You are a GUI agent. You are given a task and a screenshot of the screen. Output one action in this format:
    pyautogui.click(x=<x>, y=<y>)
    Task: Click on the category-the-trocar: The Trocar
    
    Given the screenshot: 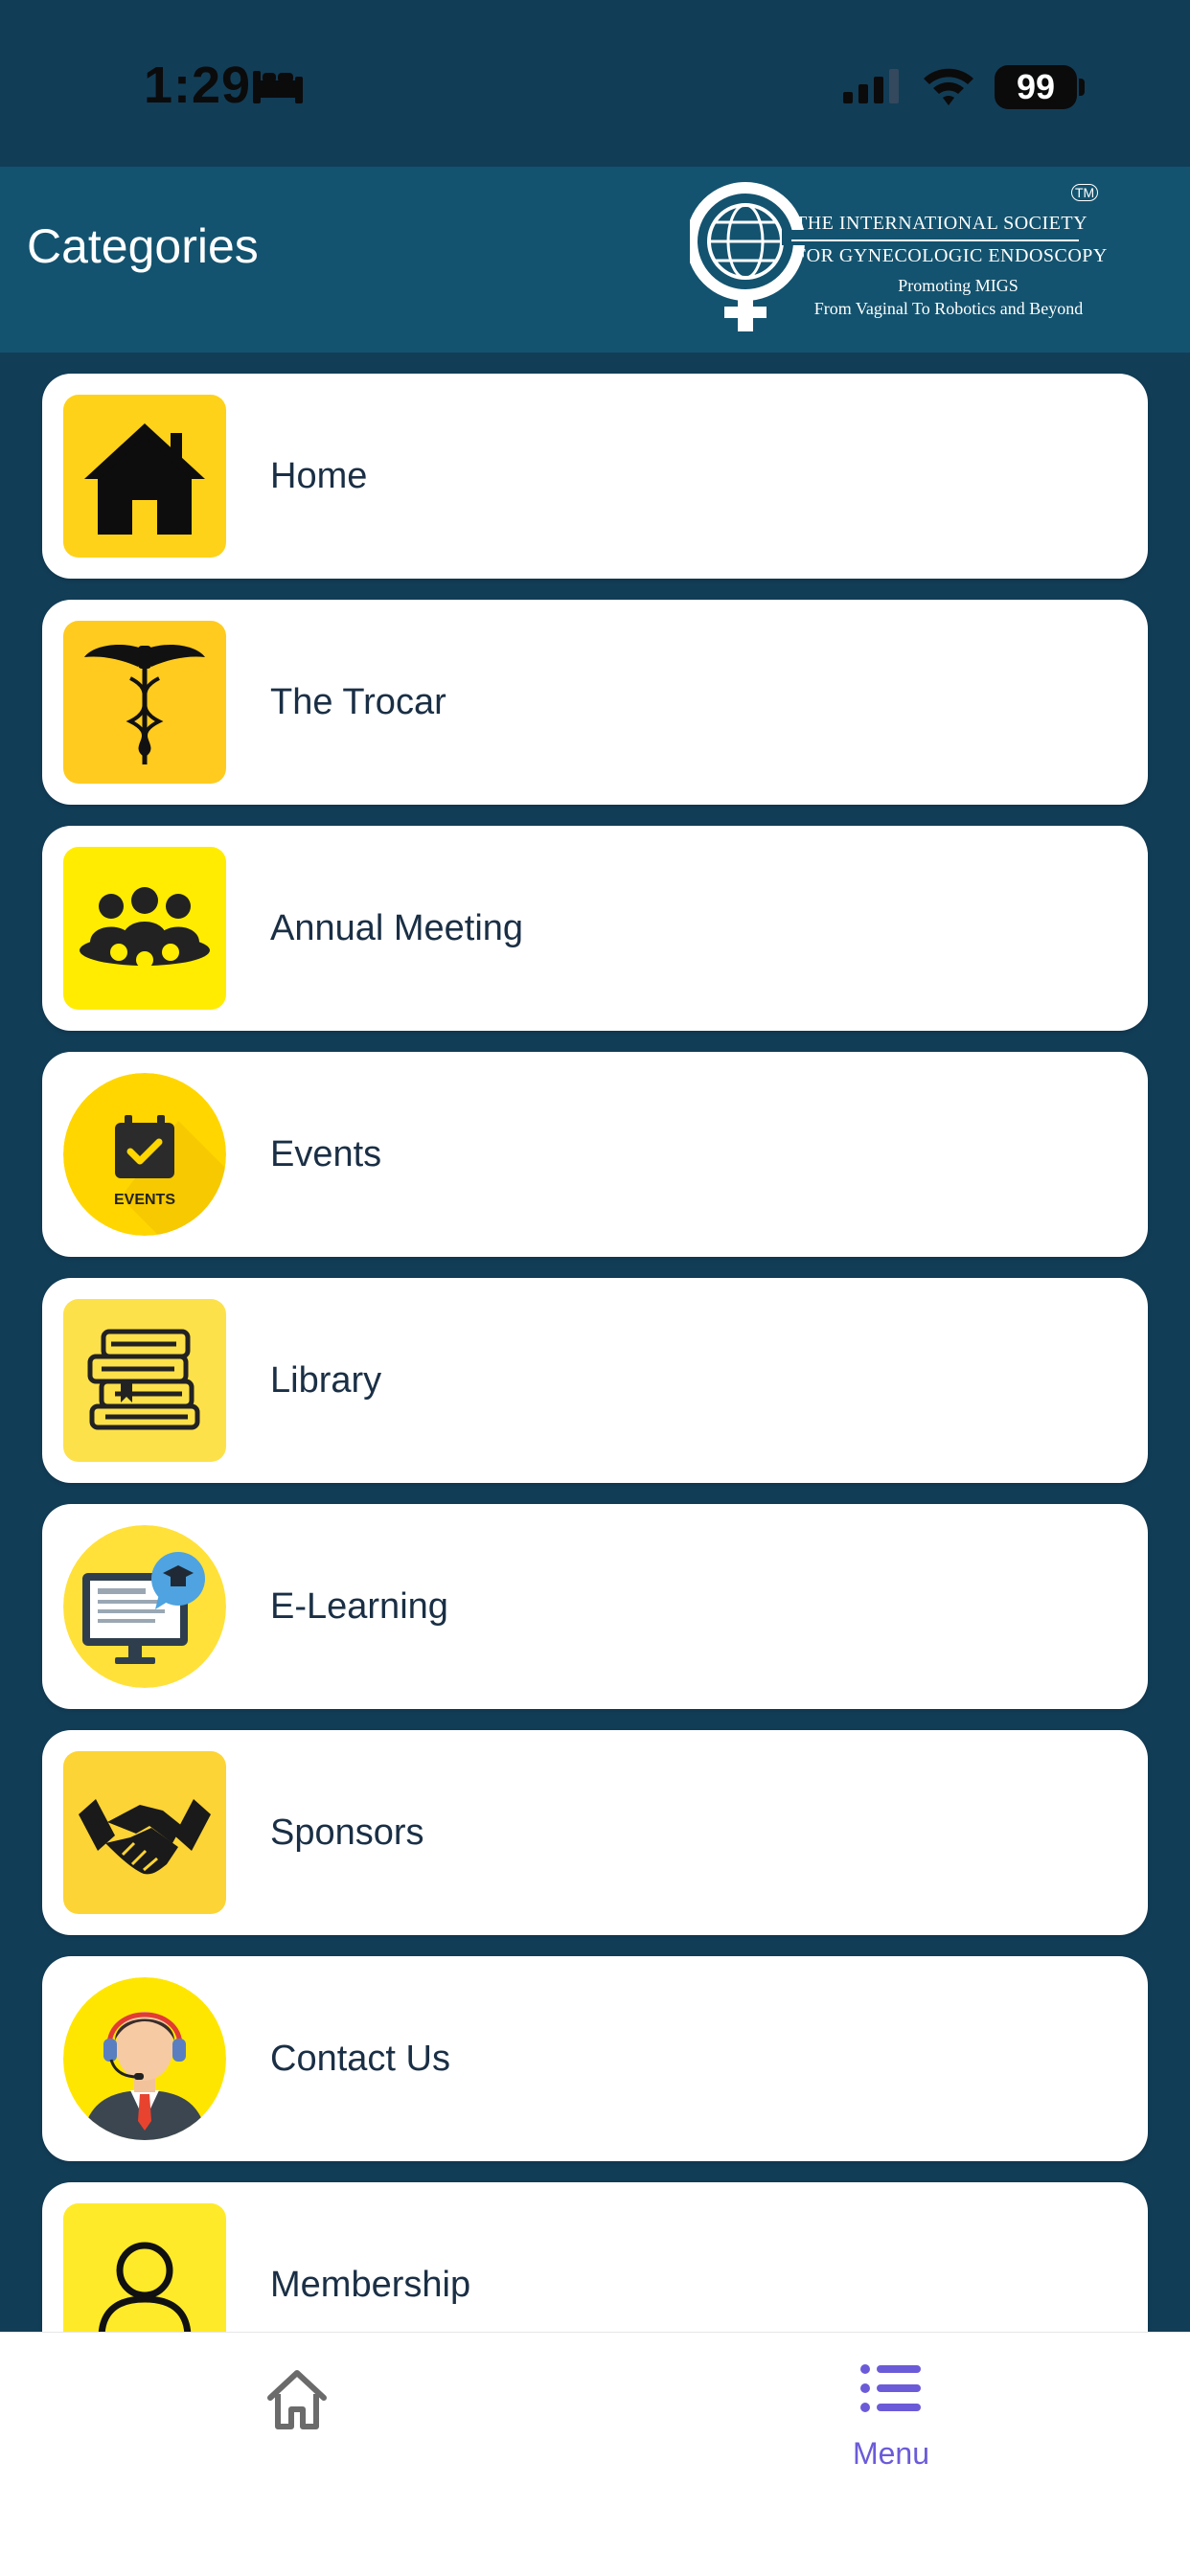 What is the action you would take?
    pyautogui.click(x=595, y=702)
    